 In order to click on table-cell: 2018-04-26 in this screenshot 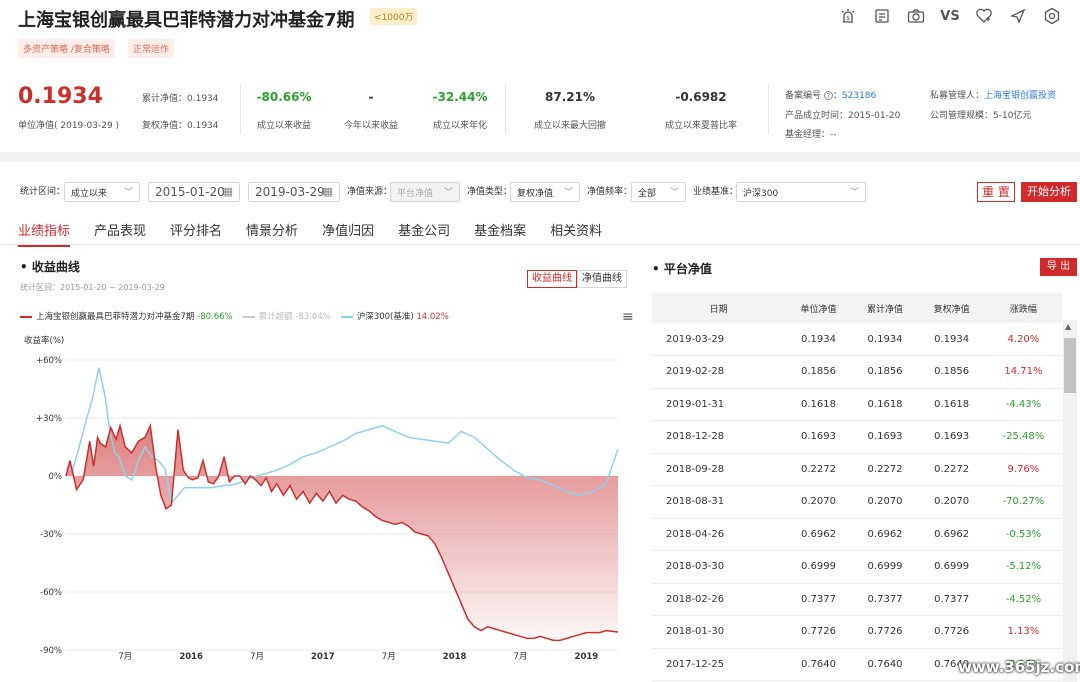, I will do `click(719, 534)`.